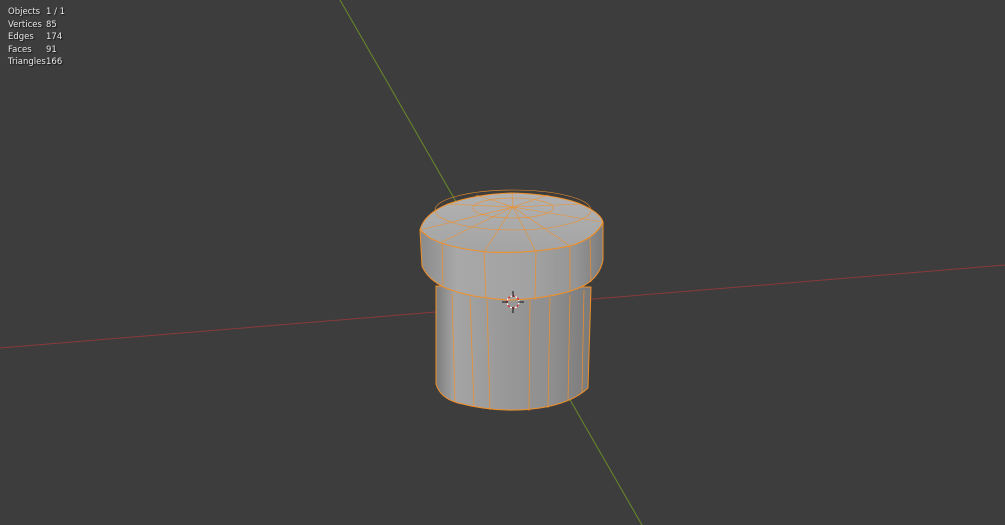 This screenshot has width=1005, height=525. What do you see at coordinates (24, 12) in the screenshot?
I see `stat-label: Objects` at bounding box center [24, 12].